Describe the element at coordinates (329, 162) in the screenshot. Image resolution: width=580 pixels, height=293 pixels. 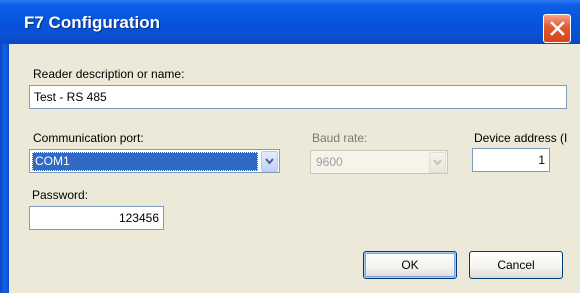
I see `baud-rate-value: 9600` at that location.